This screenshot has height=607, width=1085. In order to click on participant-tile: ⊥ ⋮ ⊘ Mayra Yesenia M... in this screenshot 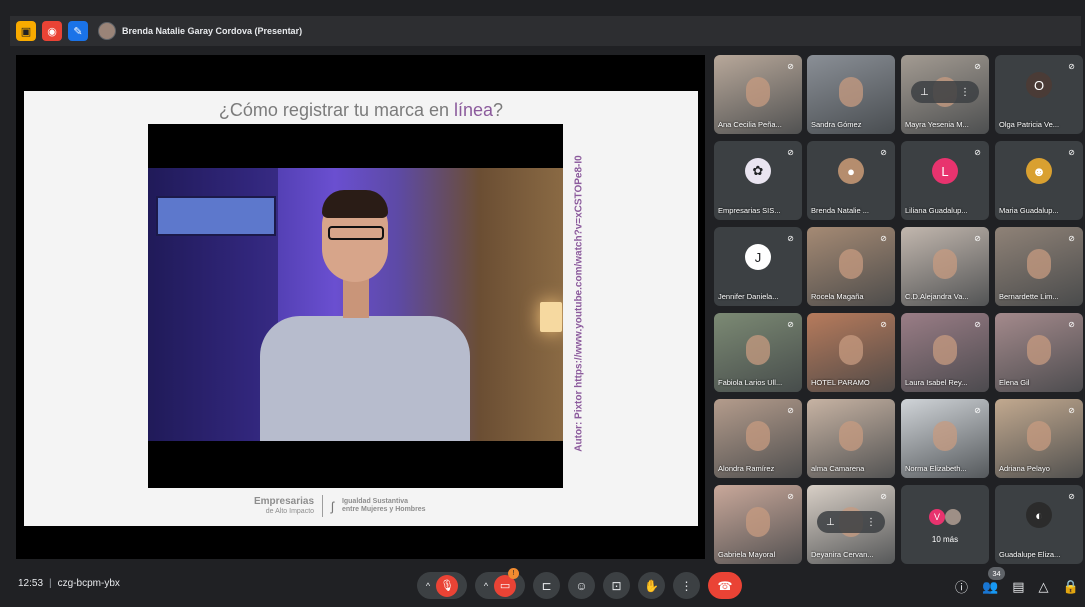, I will do `click(945, 94)`.